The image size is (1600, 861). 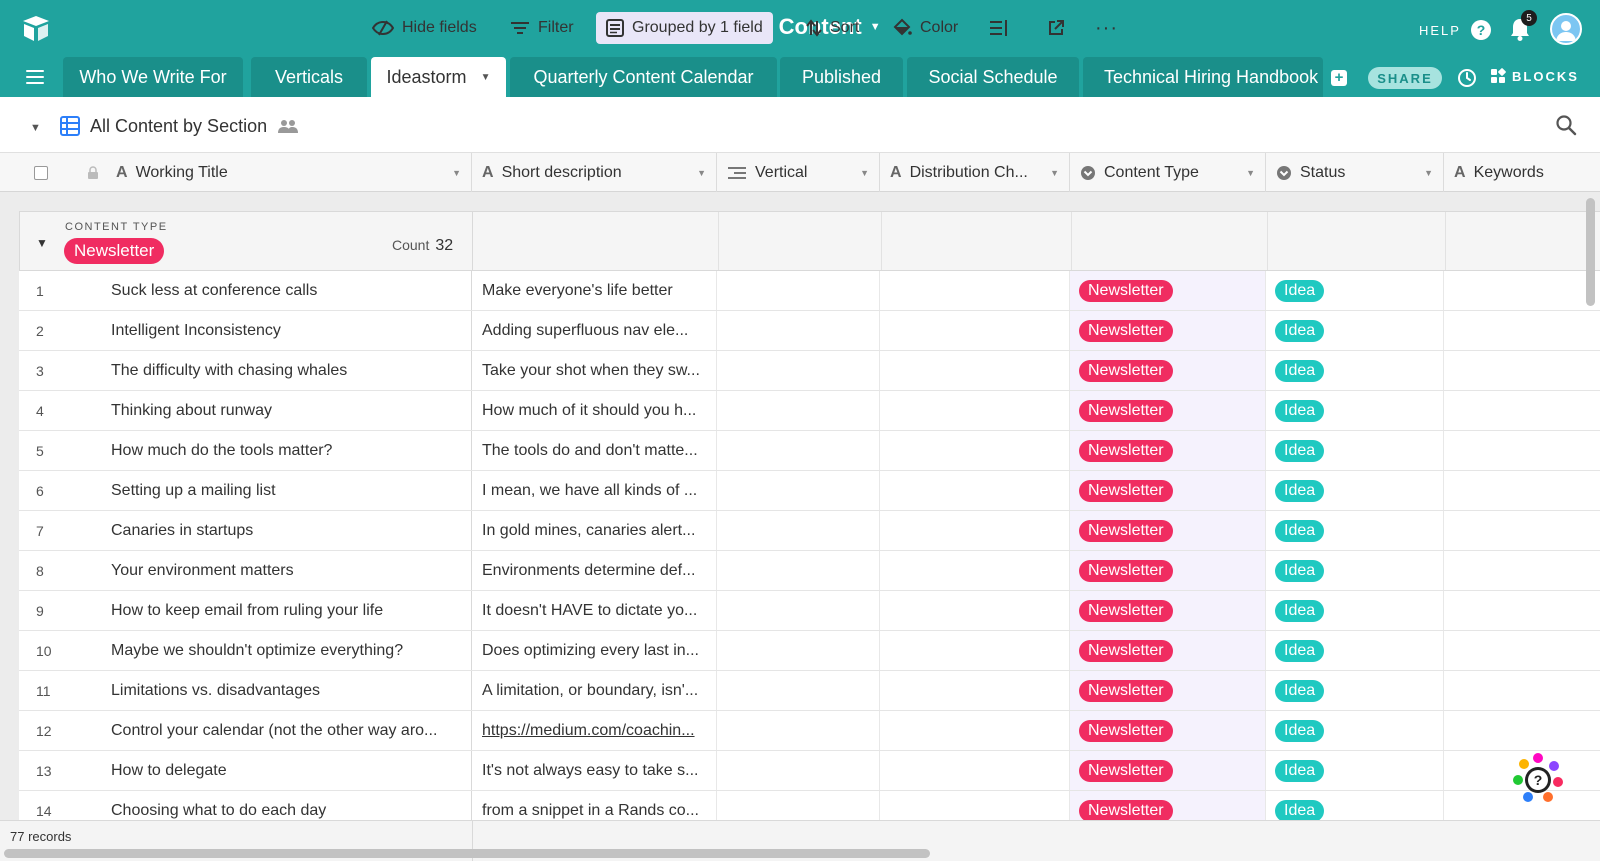 What do you see at coordinates (285, 770) in the screenshot?
I see `working-title-cell: How to delegate` at bounding box center [285, 770].